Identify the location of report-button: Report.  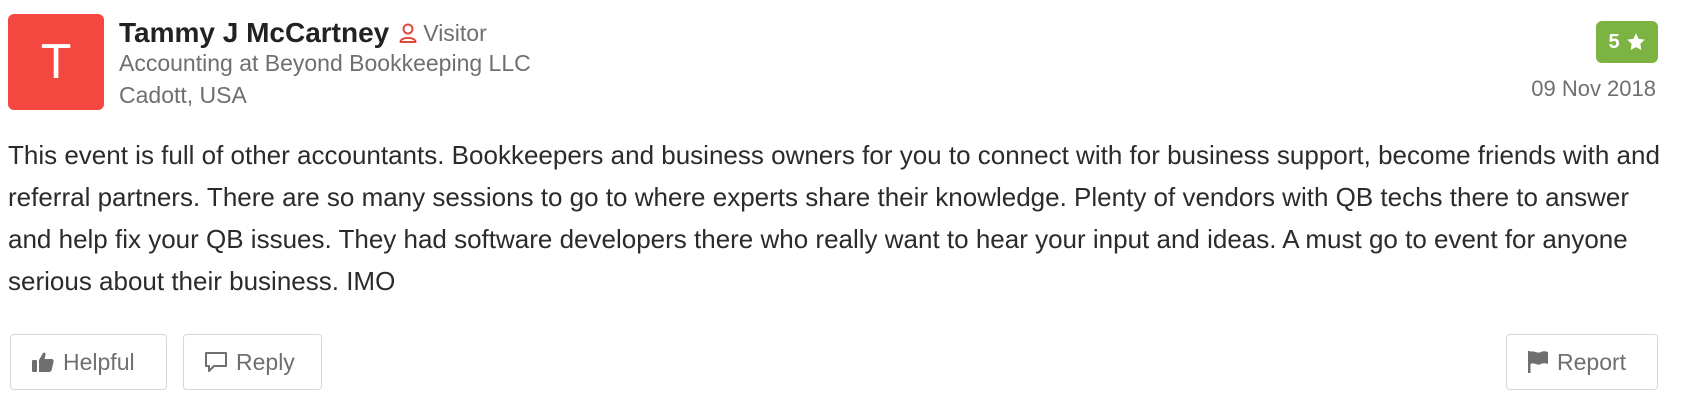
(1582, 362).